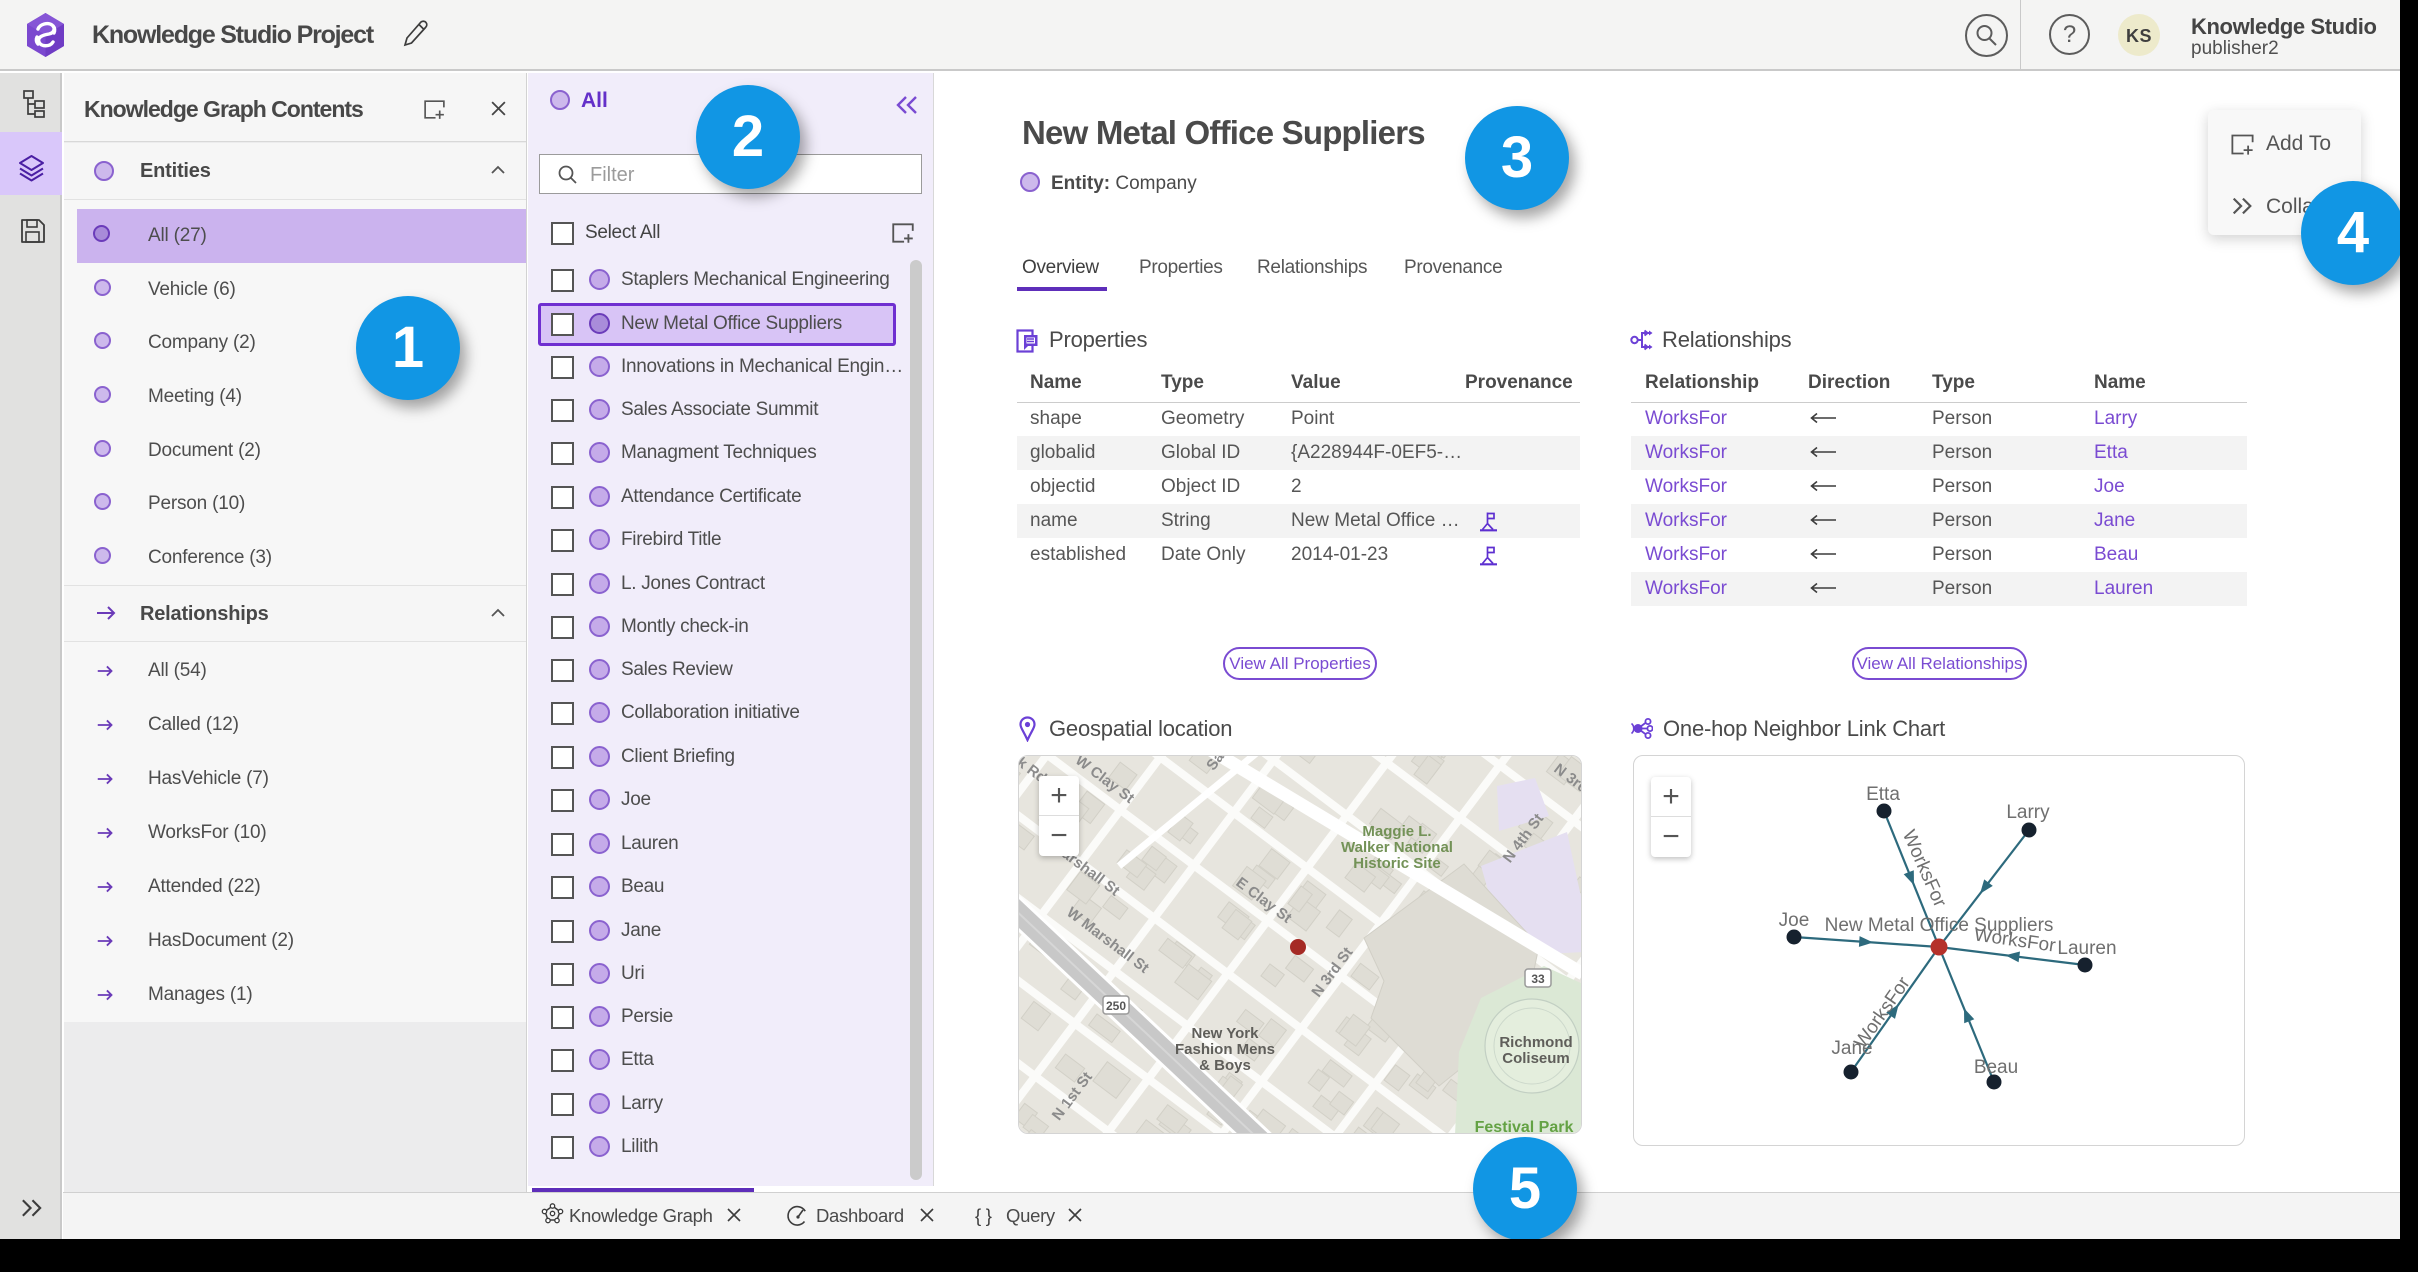 This screenshot has height=1272, width=2418. I want to click on svg-text: Etta, so click(1883, 794).